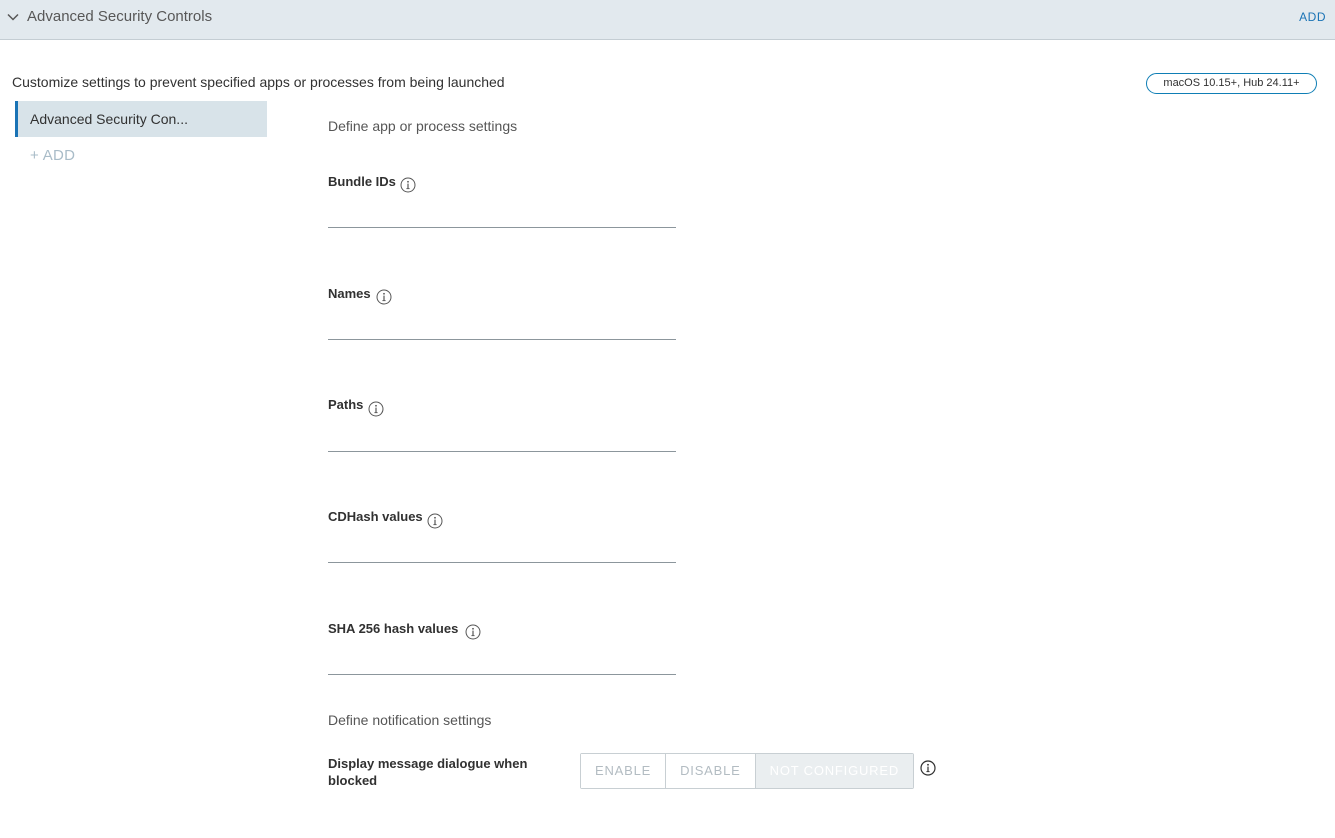  Describe the element at coordinates (13, 17) in the screenshot. I see `chevron-down-icon` at that location.